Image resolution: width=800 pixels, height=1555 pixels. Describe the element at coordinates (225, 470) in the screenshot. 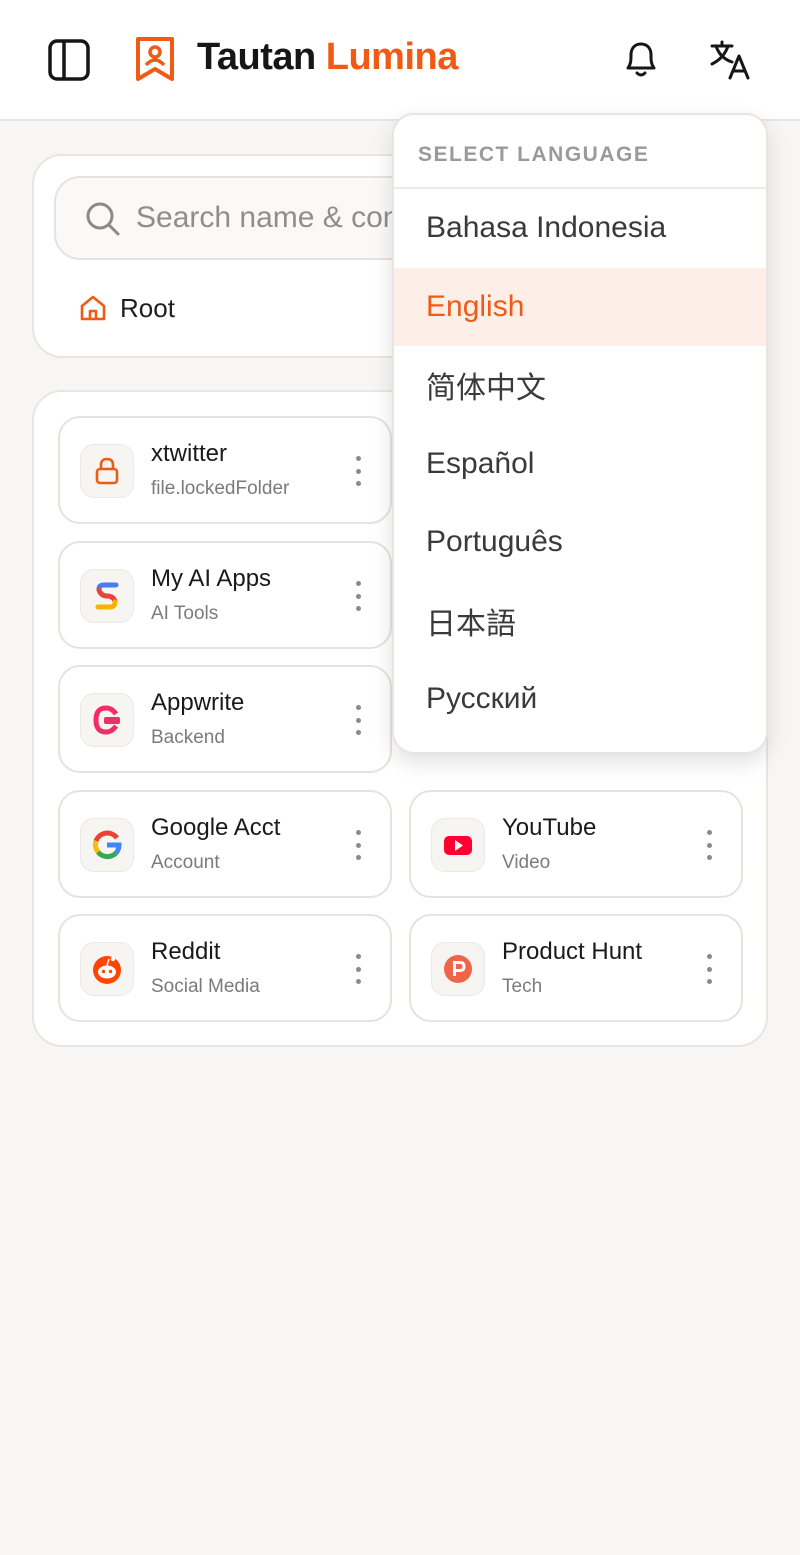

I see `link-card-xtwitter: xtwitter file.lockedFolder` at that location.